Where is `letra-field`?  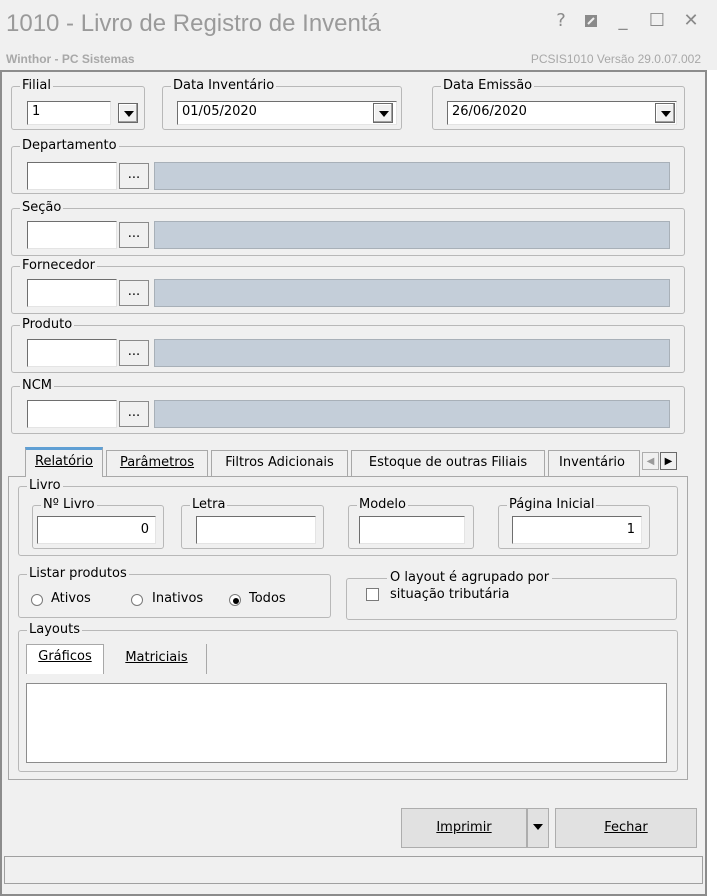 letra-field is located at coordinates (256, 530).